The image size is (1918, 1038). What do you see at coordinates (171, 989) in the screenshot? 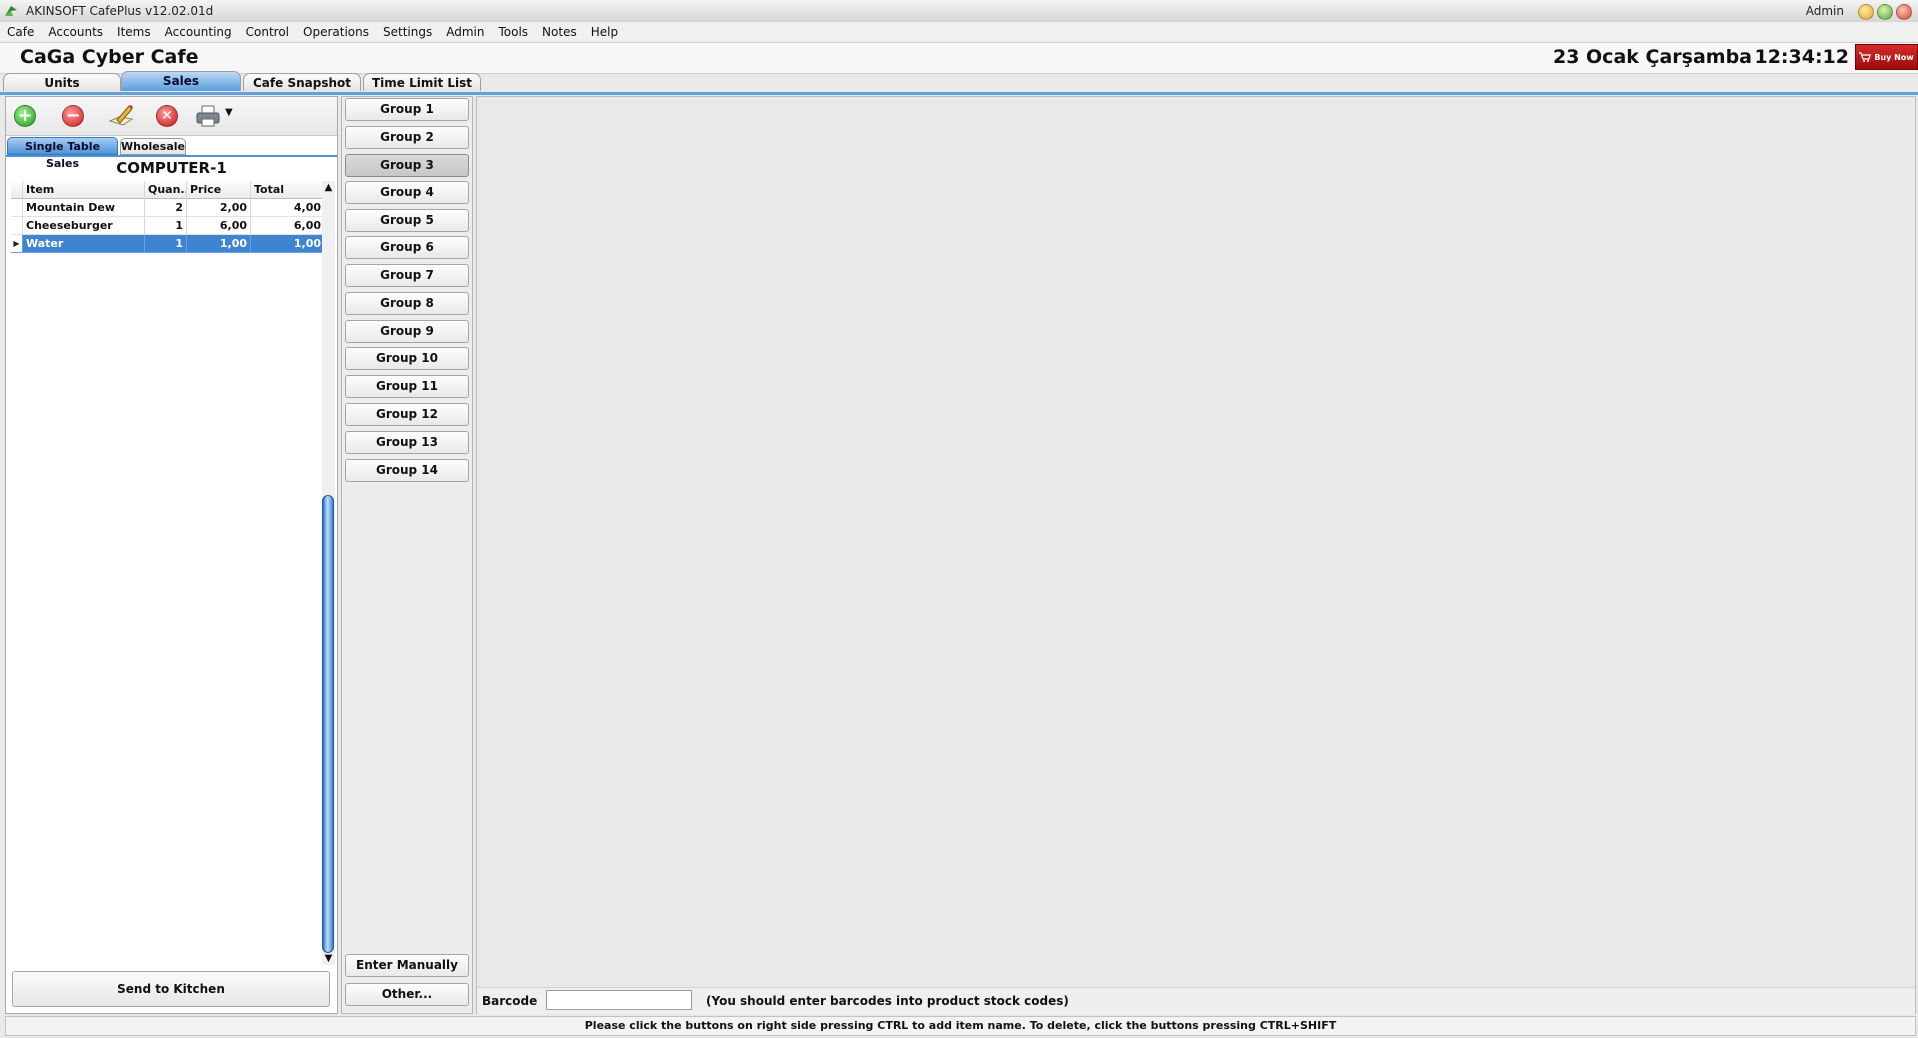
I see `send-to-kitchen-button: Send to Kitchen` at bounding box center [171, 989].